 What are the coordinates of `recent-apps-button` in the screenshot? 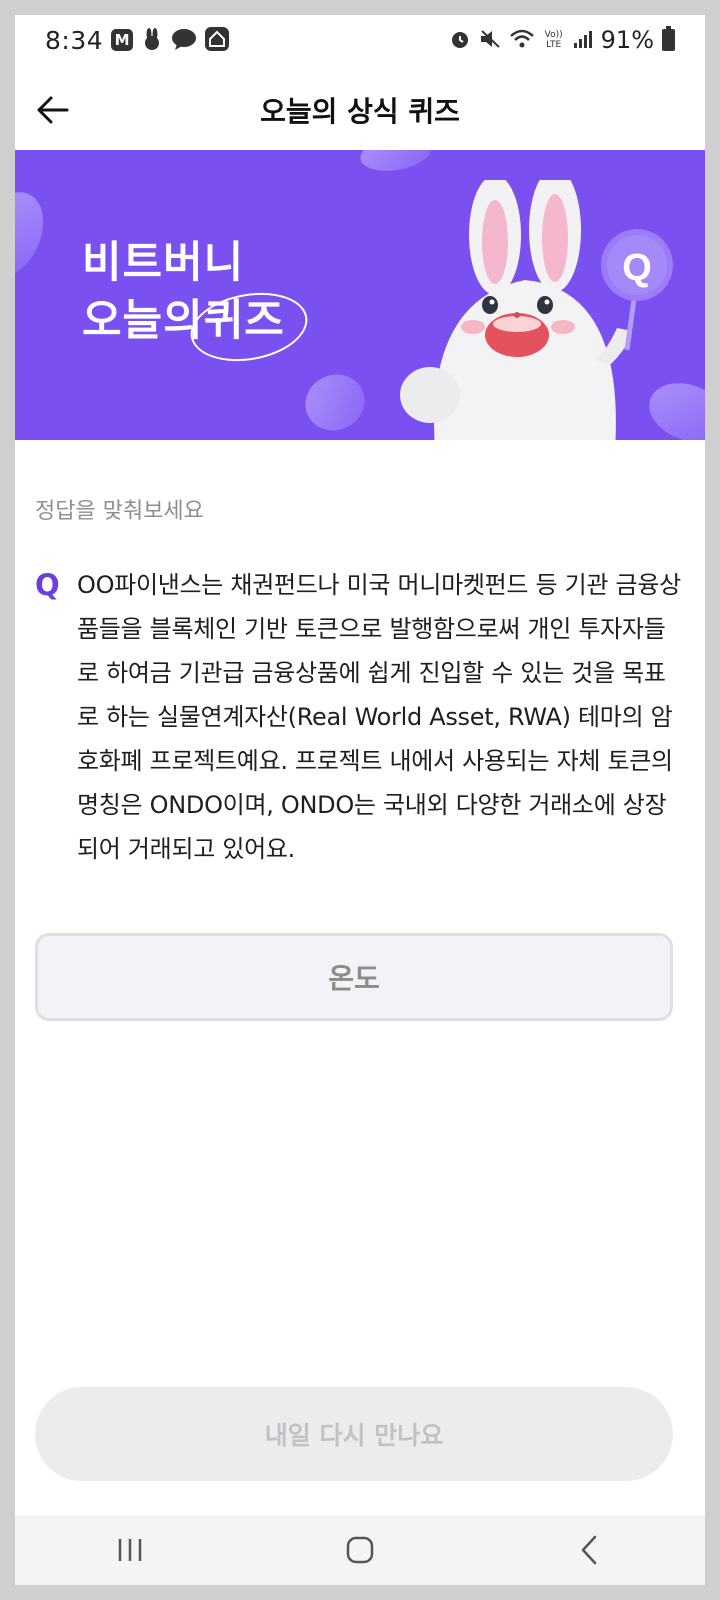 It's located at (130, 1550).